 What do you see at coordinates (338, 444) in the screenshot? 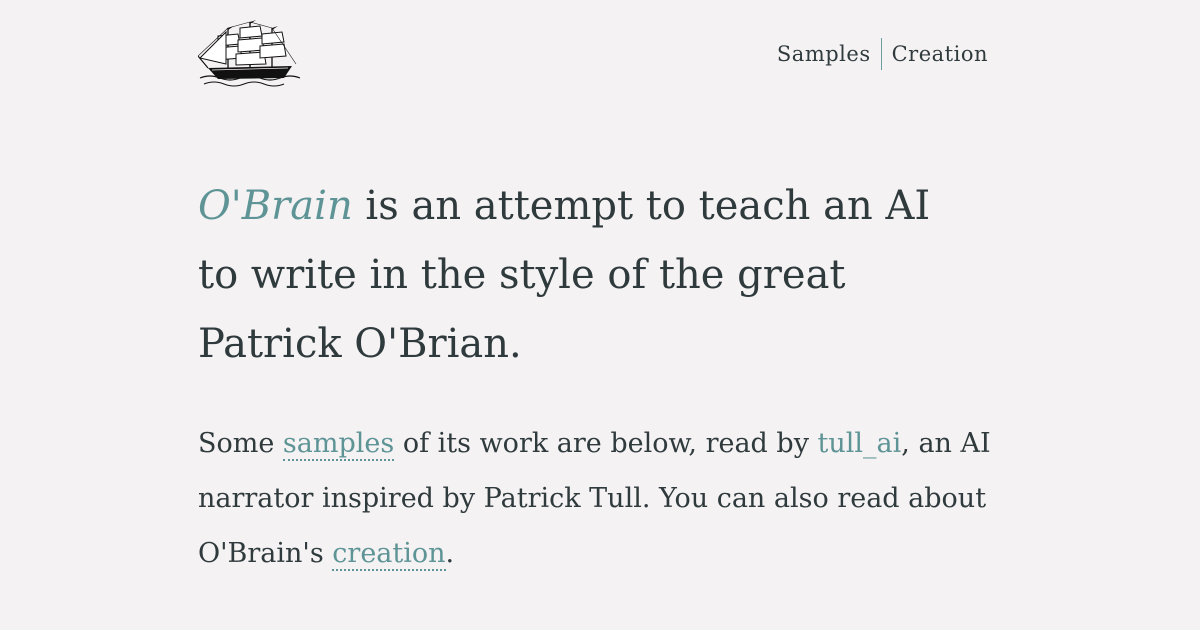
I see `samples-link: samples` at bounding box center [338, 444].